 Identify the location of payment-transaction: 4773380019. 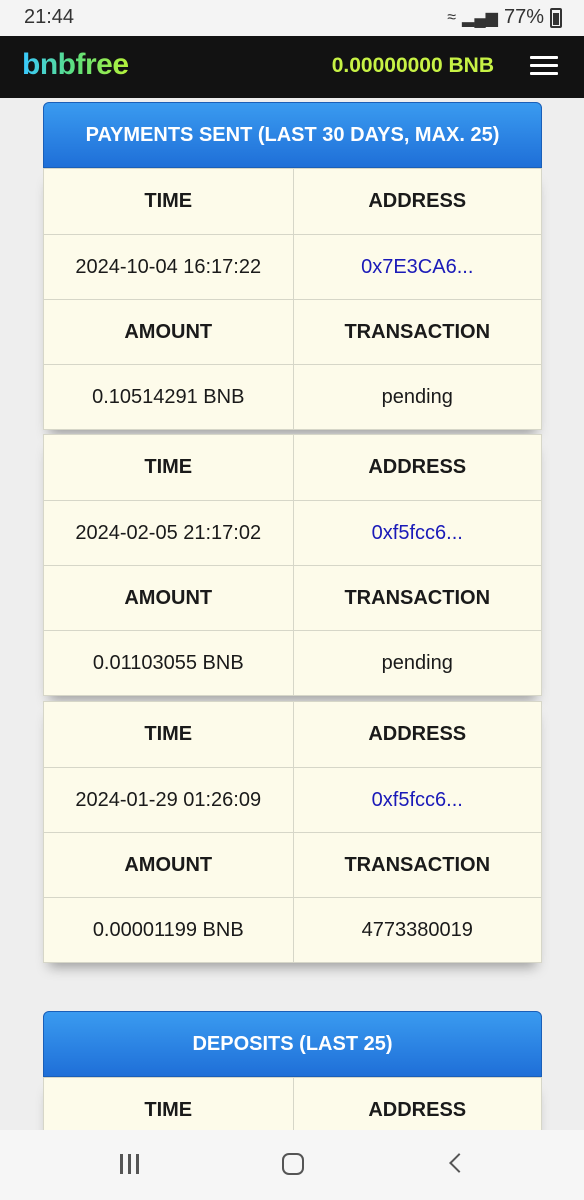
(417, 930).